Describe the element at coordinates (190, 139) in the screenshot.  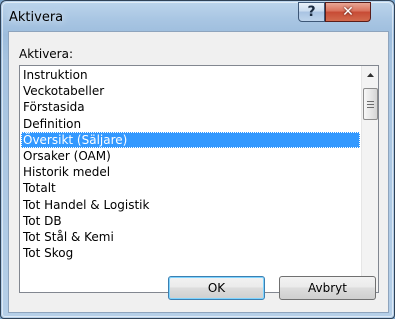
I see `list-item-selected: Översikt (Säljare)` at that location.